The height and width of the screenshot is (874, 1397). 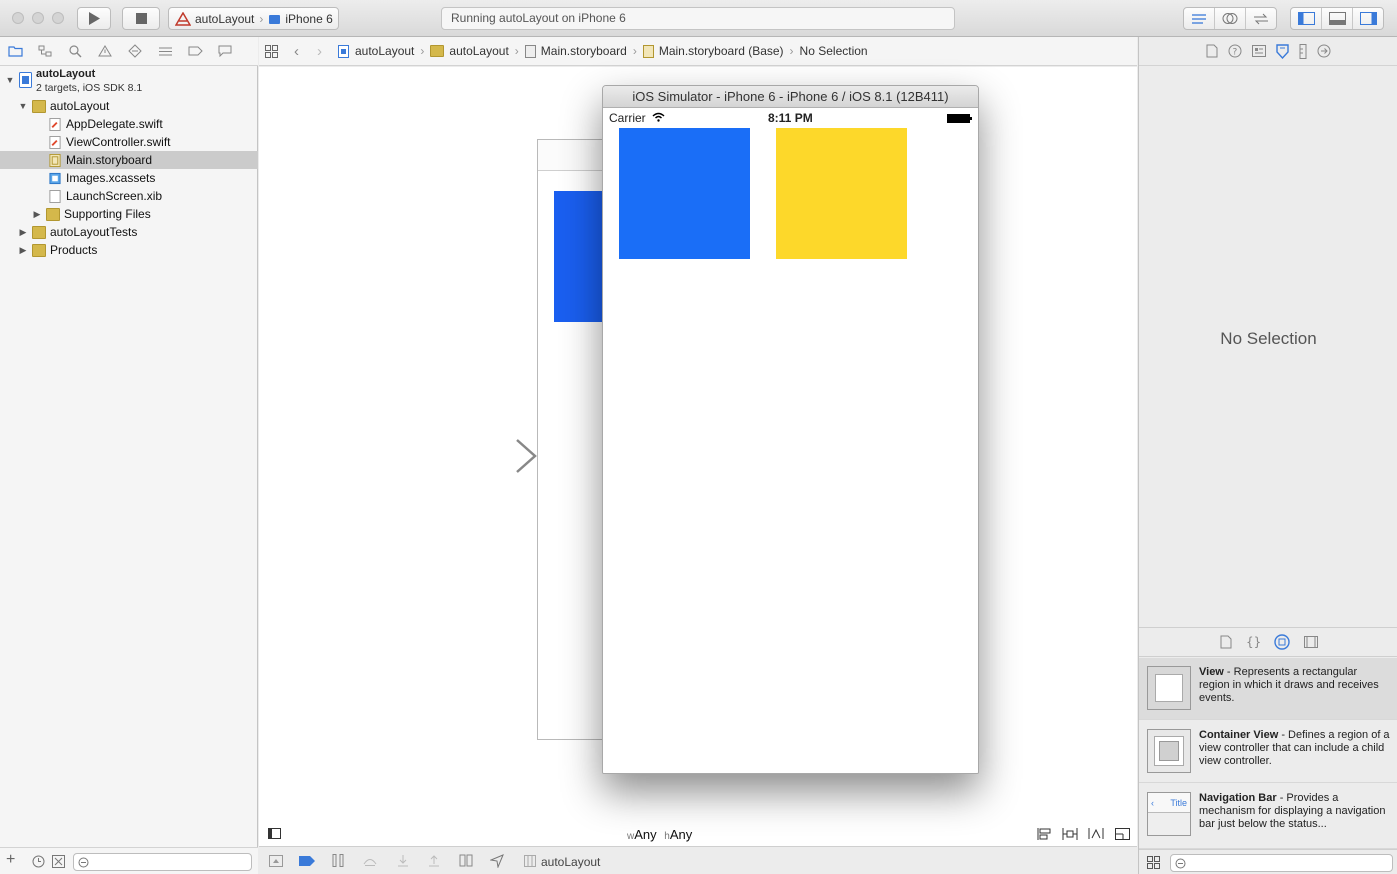 What do you see at coordinates (55, 160) in the screenshot?
I see `storyboard-file-icon` at bounding box center [55, 160].